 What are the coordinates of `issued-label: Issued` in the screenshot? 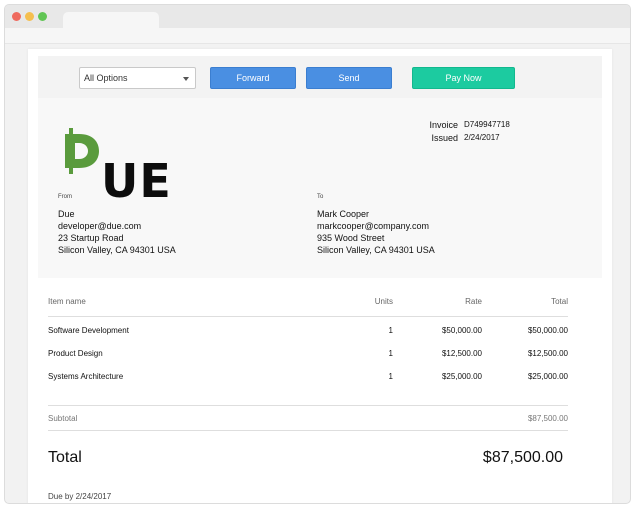 It's located at (444, 138).